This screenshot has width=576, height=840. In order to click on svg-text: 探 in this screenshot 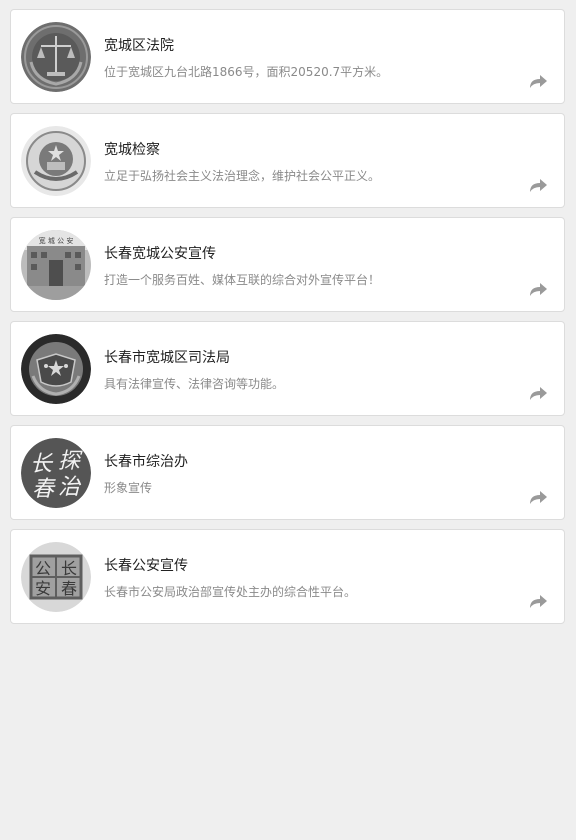, I will do `click(70, 461)`.